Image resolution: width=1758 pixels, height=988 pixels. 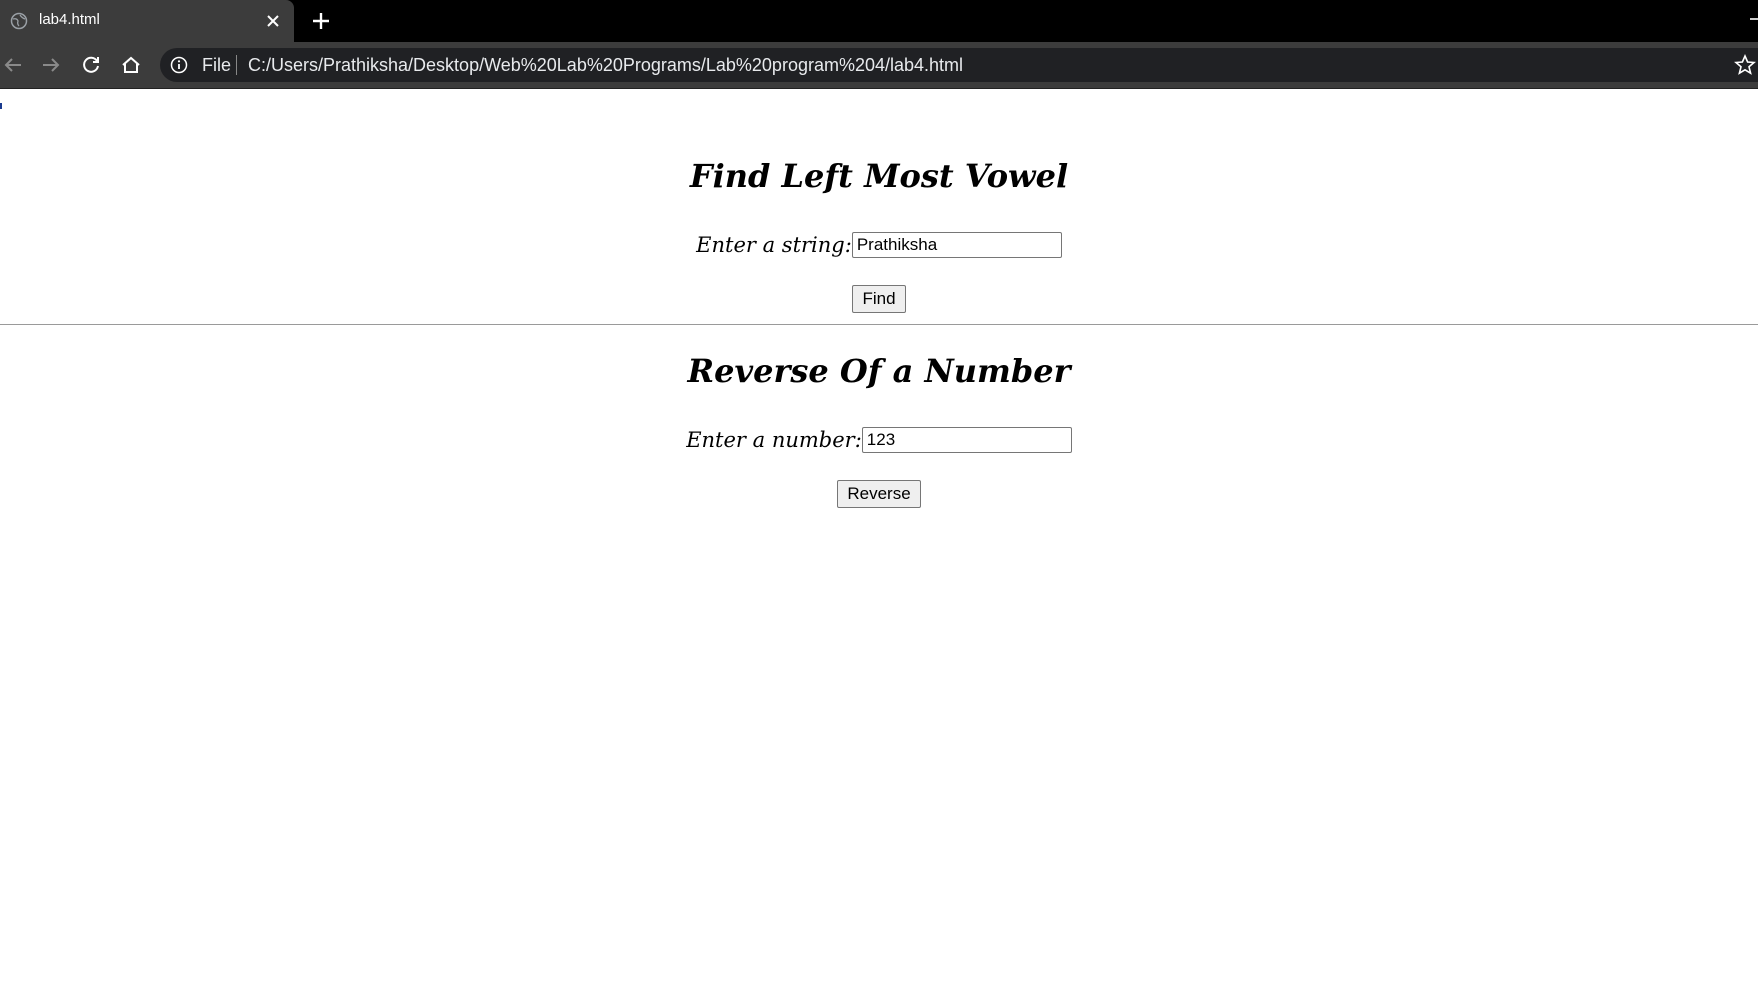 I want to click on find-button-row: Find, so click(x=879, y=299).